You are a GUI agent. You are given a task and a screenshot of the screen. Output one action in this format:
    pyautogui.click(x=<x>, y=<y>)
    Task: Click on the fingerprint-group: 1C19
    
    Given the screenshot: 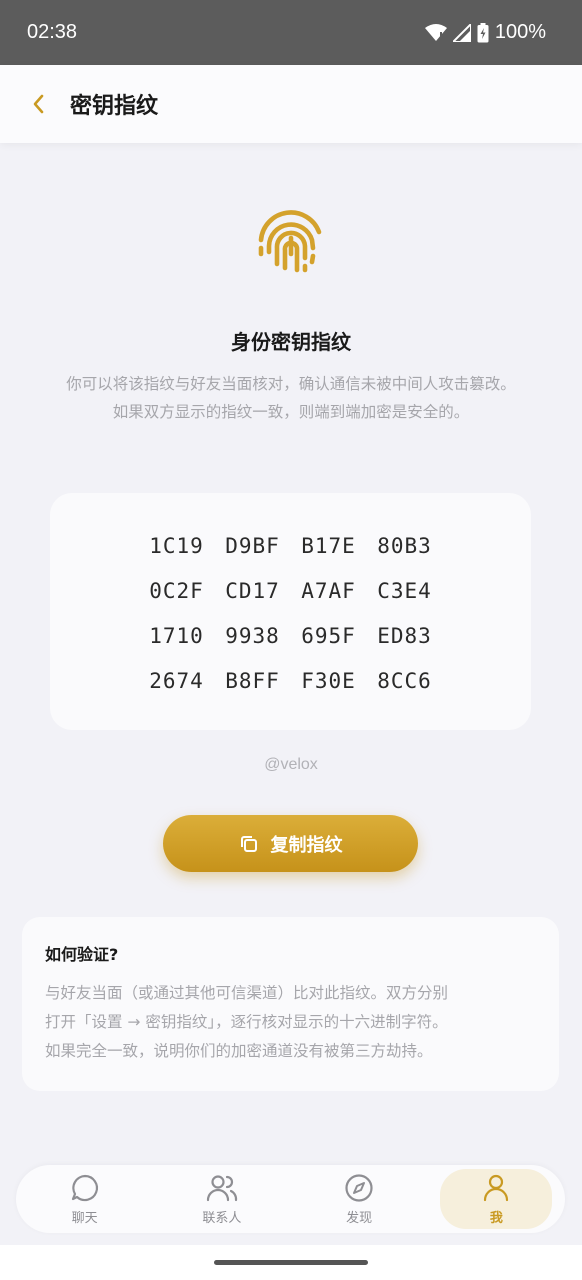 What is the action you would take?
    pyautogui.click(x=176, y=545)
    